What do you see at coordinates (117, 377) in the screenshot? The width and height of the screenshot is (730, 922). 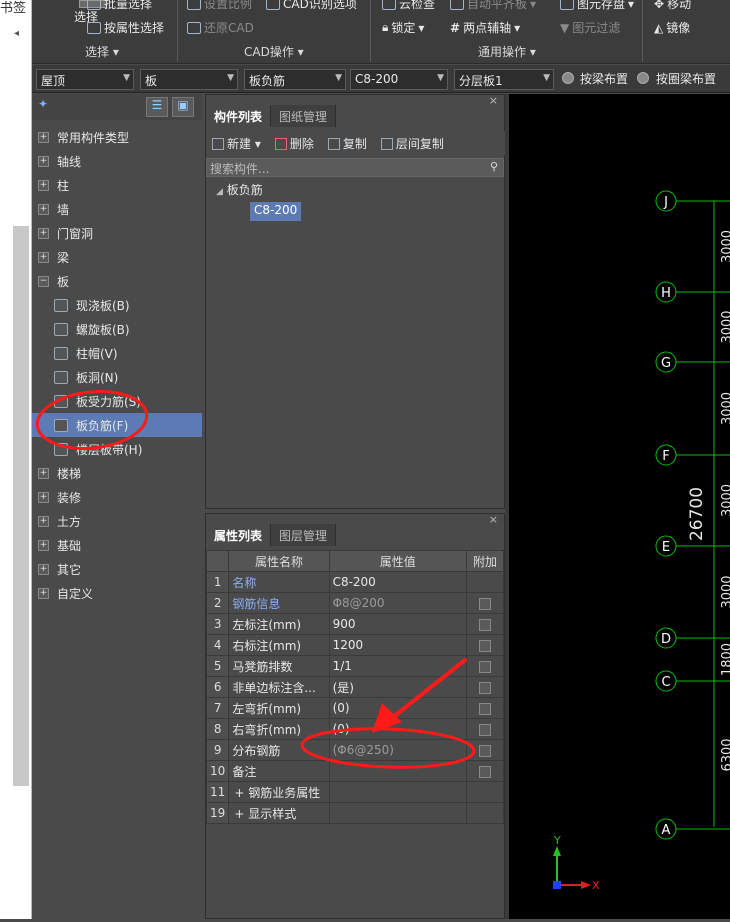 I see `nav-item: 板洞(N)` at bounding box center [117, 377].